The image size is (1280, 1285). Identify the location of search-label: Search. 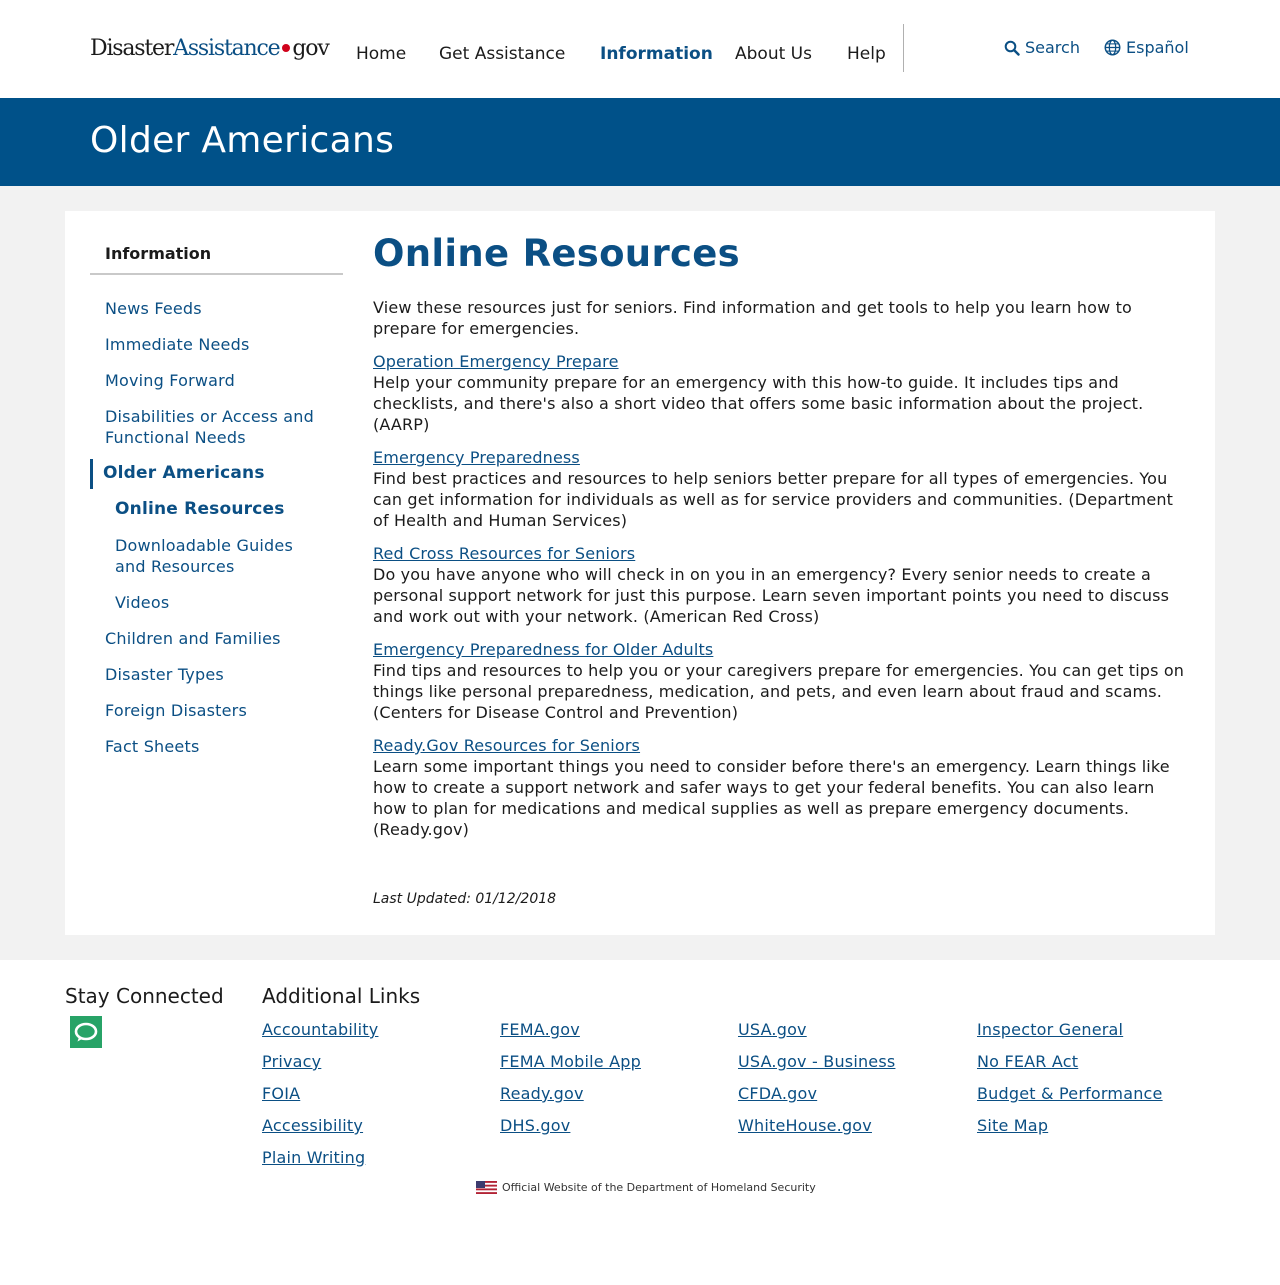
(1052, 47).